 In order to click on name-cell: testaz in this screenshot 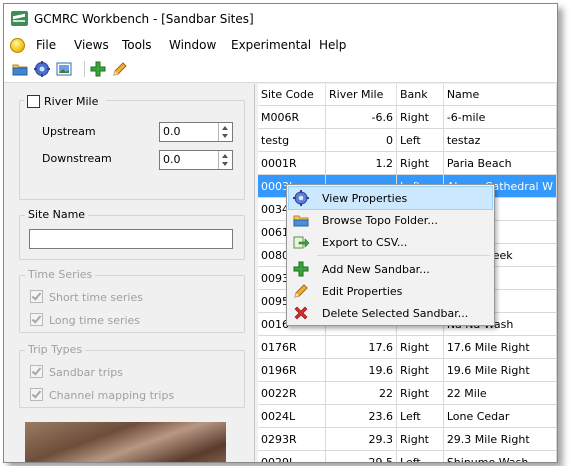, I will do `click(500, 140)`.